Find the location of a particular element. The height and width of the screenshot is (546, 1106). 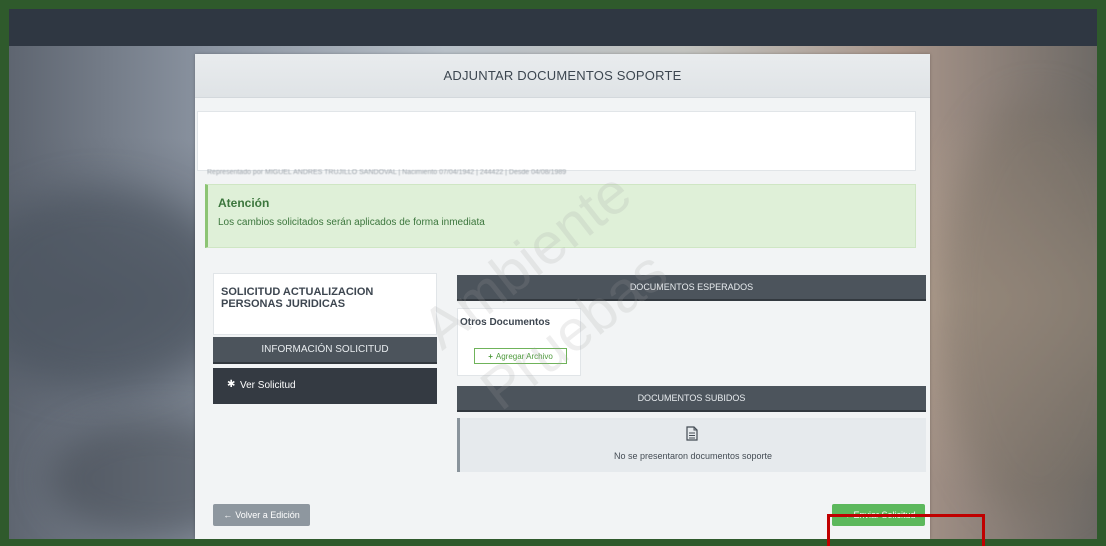

uploaded-documents-header: DOCUMENTOS SUBIDOS is located at coordinates (691, 399).